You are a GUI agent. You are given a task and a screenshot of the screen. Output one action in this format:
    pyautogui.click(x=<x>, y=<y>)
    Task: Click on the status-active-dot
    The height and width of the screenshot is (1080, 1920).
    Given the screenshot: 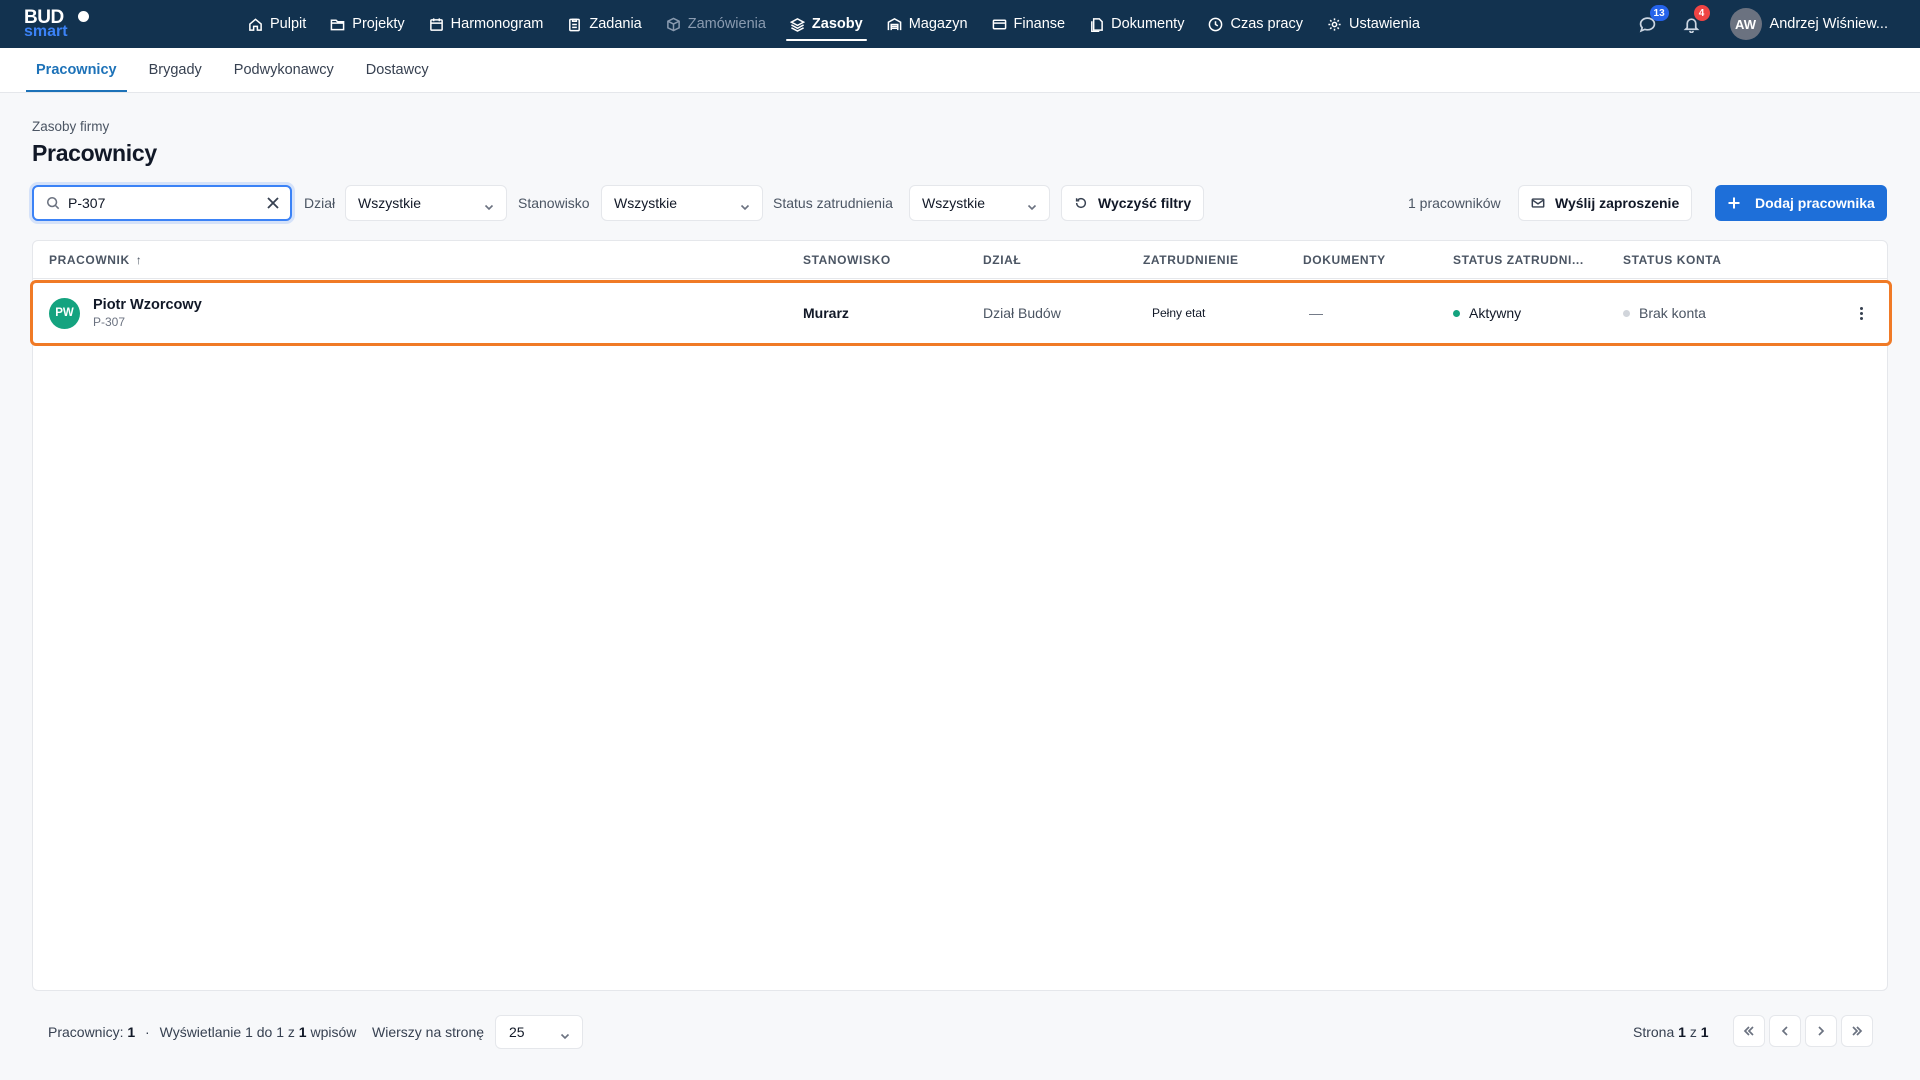 What is the action you would take?
    pyautogui.click(x=1456, y=313)
    